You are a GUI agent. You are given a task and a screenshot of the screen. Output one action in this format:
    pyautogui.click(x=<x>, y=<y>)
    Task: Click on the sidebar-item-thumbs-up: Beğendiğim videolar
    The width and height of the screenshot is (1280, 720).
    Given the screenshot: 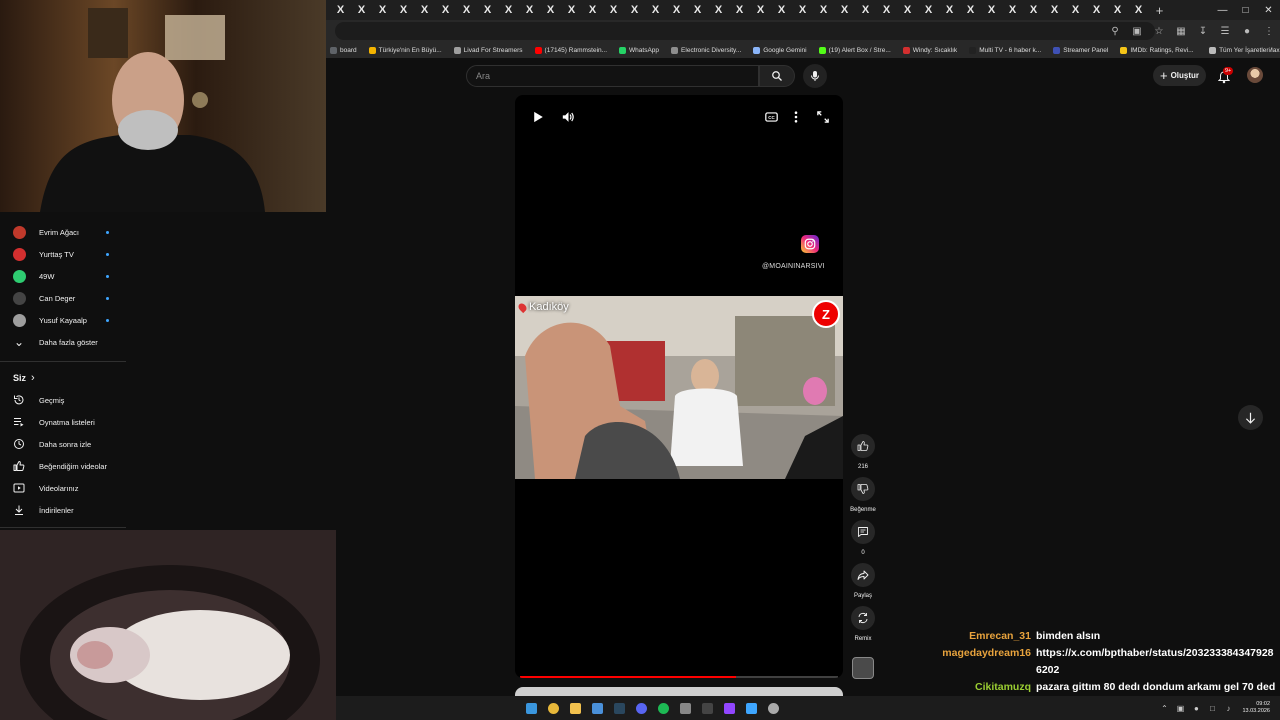 What is the action you would take?
    pyautogui.click(x=63, y=466)
    